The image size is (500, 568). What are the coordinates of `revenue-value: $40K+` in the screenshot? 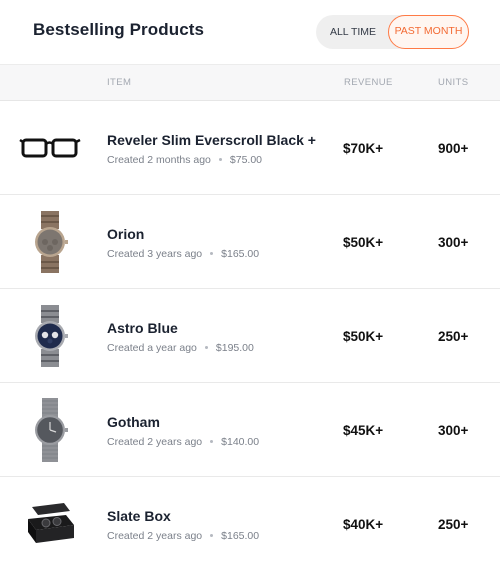 It's located at (363, 524).